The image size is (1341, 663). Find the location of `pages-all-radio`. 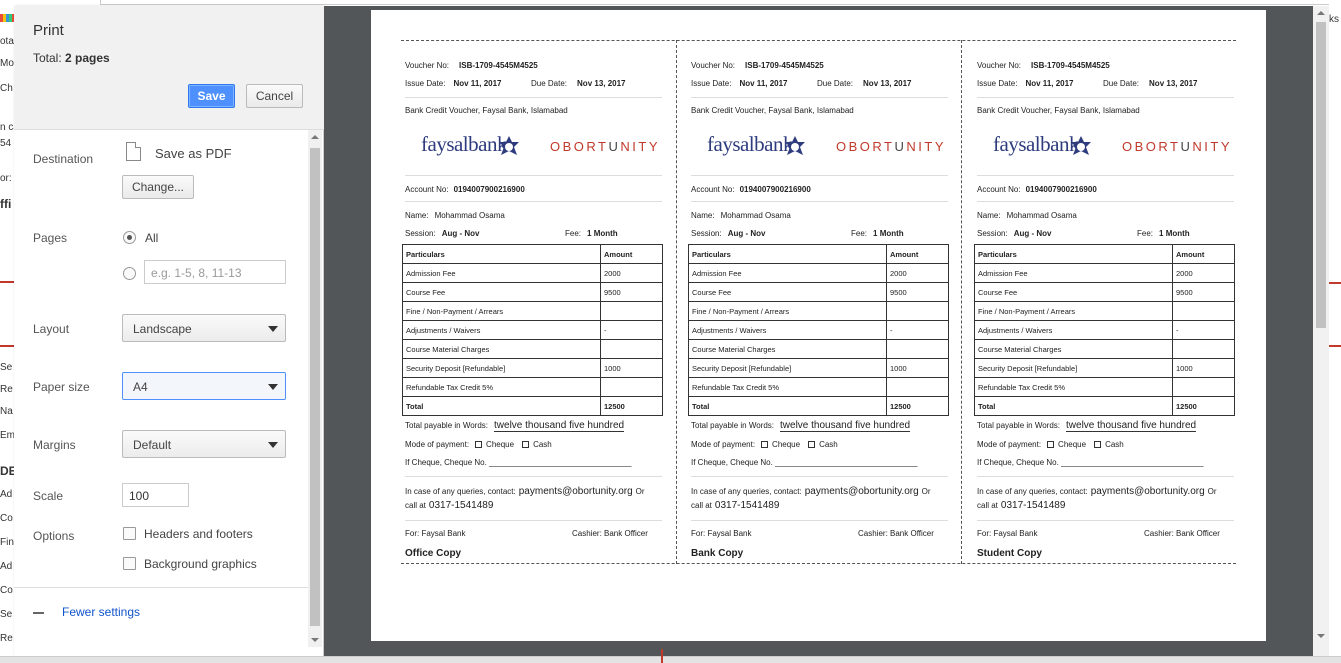

pages-all-radio is located at coordinates (129, 237).